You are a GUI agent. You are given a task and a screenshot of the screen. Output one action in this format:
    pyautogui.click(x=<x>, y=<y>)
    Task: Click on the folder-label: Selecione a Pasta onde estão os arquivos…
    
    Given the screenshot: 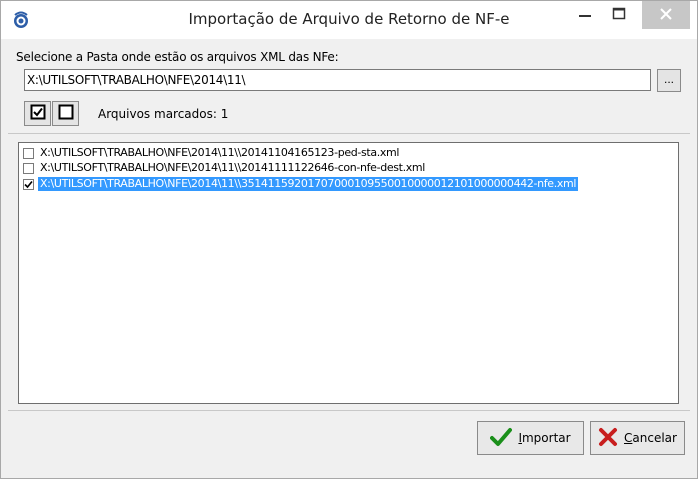 What is the action you would take?
    pyautogui.click(x=177, y=57)
    